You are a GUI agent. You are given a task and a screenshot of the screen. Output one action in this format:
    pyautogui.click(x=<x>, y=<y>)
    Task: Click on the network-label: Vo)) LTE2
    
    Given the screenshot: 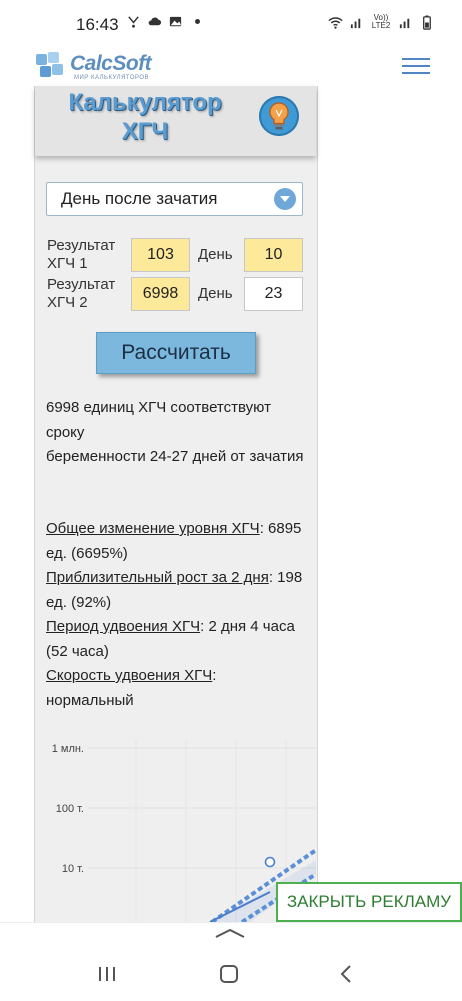 What is the action you would take?
    pyautogui.click(x=381, y=21)
    